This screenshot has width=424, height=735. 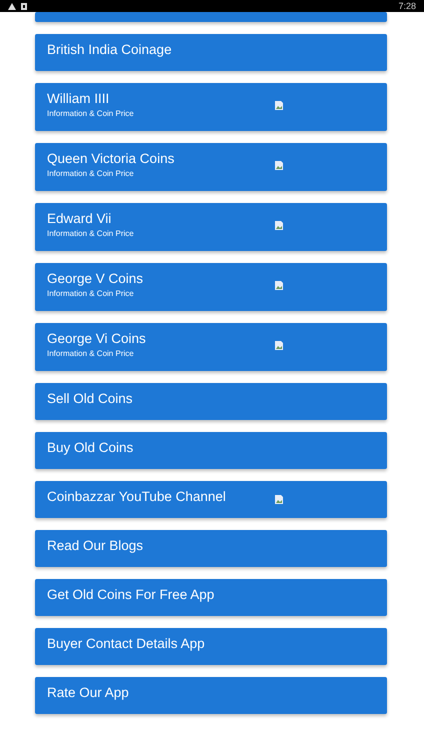 I want to click on menu-card: Buyer Contact Details App, so click(x=211, y=646).